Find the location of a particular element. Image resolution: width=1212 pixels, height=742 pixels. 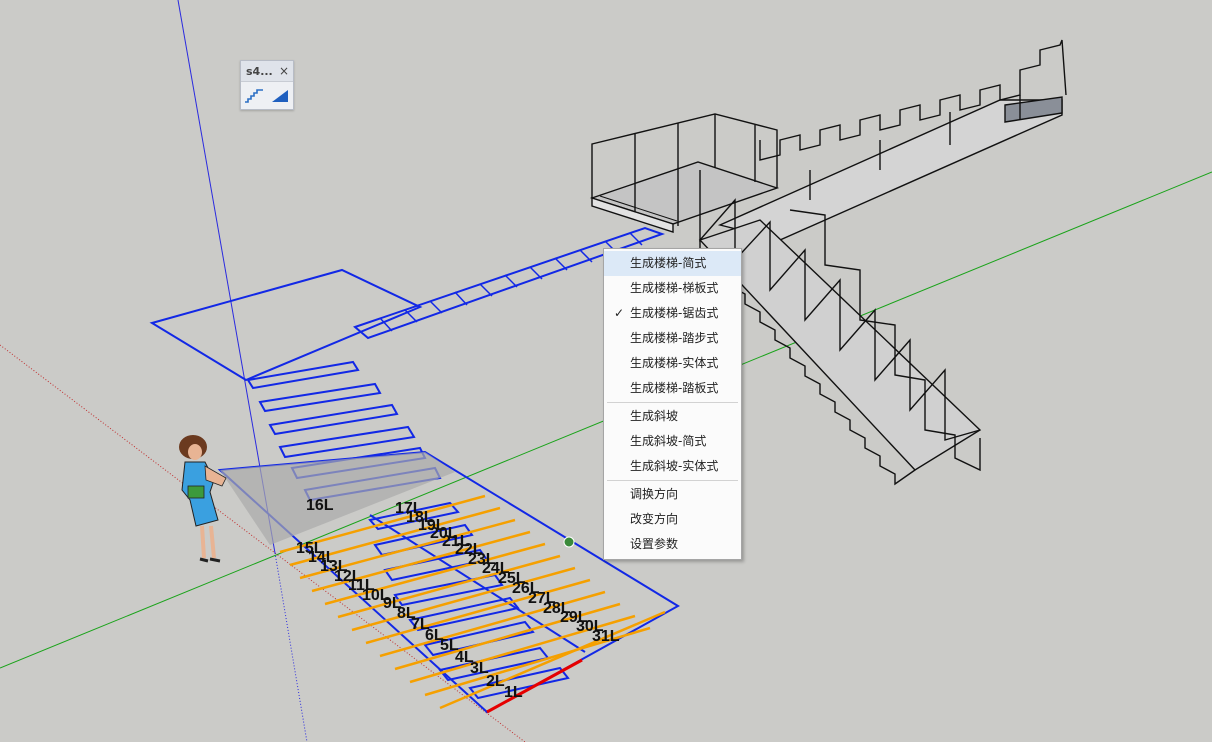

menu-item-stairs-step: 生成楼梯-踏步式 is located at coordinates (672, 338).